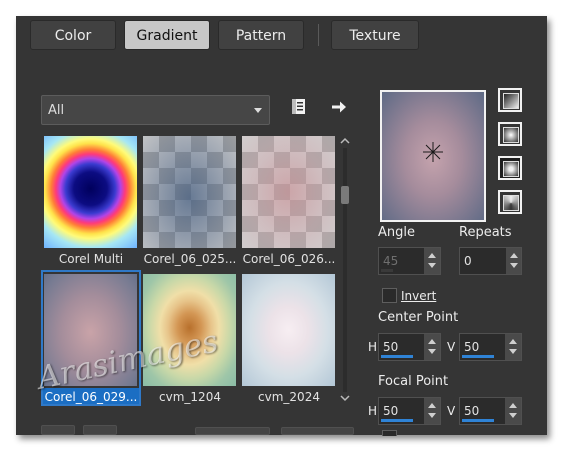 Image resolution: width=565 pixels, height=452 pixels. What do you see at coordinates (485, 232) in the screenshot?
I see `repeats-label: Repeats` at bounding box center [485, 232].